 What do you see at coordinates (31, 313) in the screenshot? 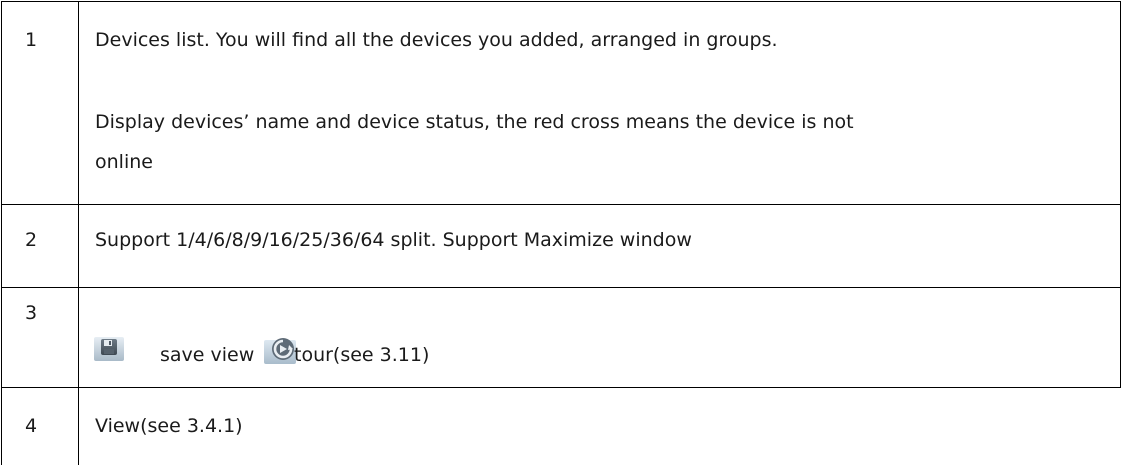
I see `row-number: 3` at bounding box center [31, 313].